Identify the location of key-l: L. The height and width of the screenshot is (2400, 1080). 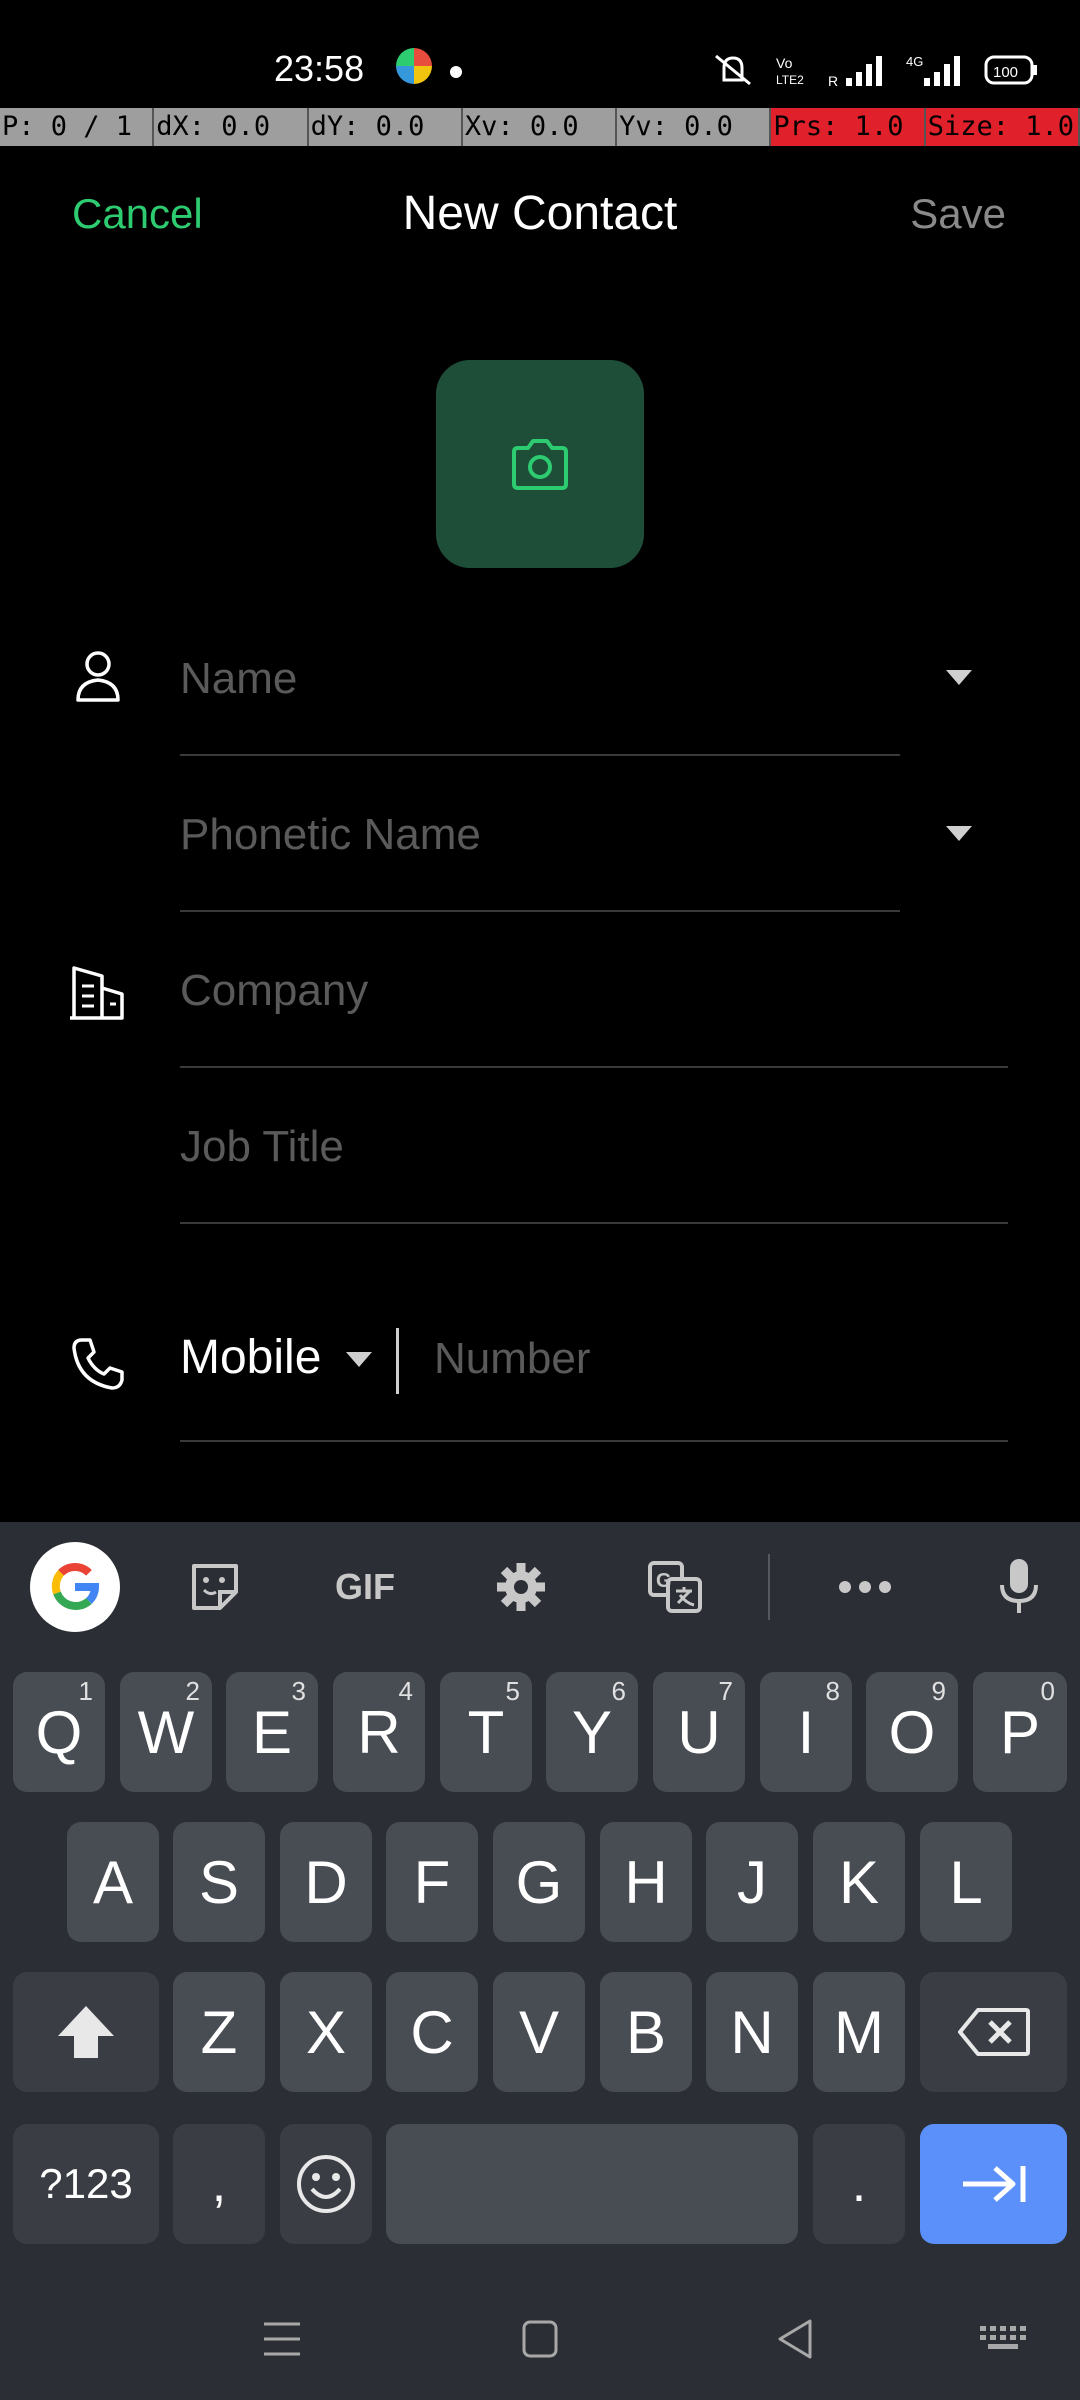
(966, 1882).